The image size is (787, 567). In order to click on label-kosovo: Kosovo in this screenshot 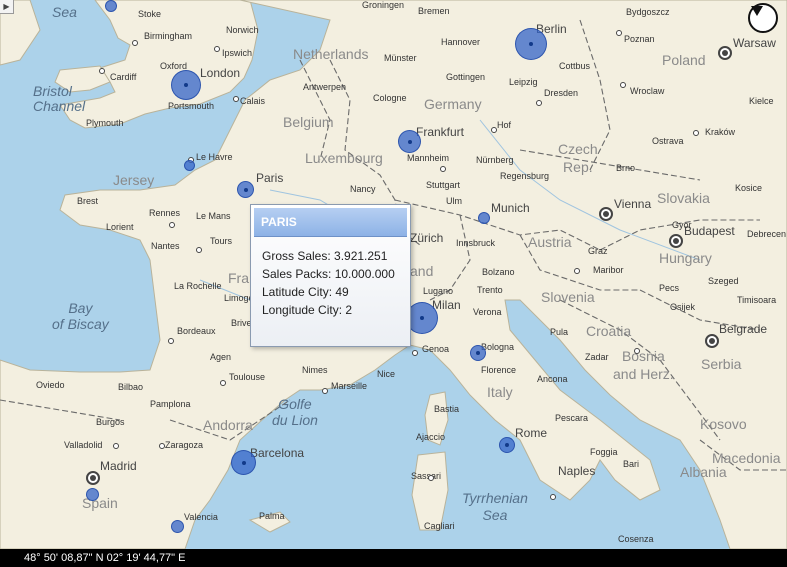, I will do `click(723, 424)`.